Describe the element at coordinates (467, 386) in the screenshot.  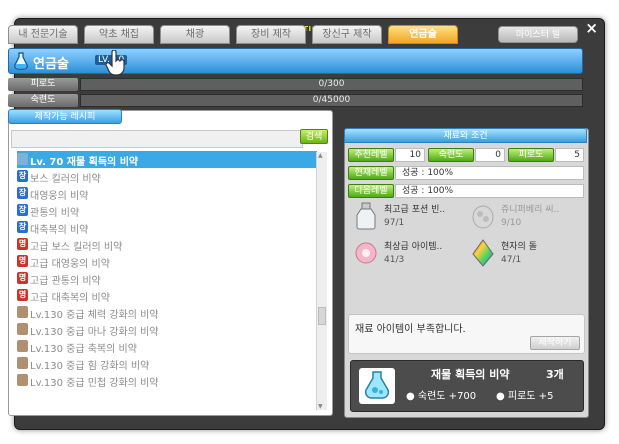
I see `result-panel: 재물 획득의 비약 3개 ● 숙련도 +700 ● 피로도 +5` at that location.